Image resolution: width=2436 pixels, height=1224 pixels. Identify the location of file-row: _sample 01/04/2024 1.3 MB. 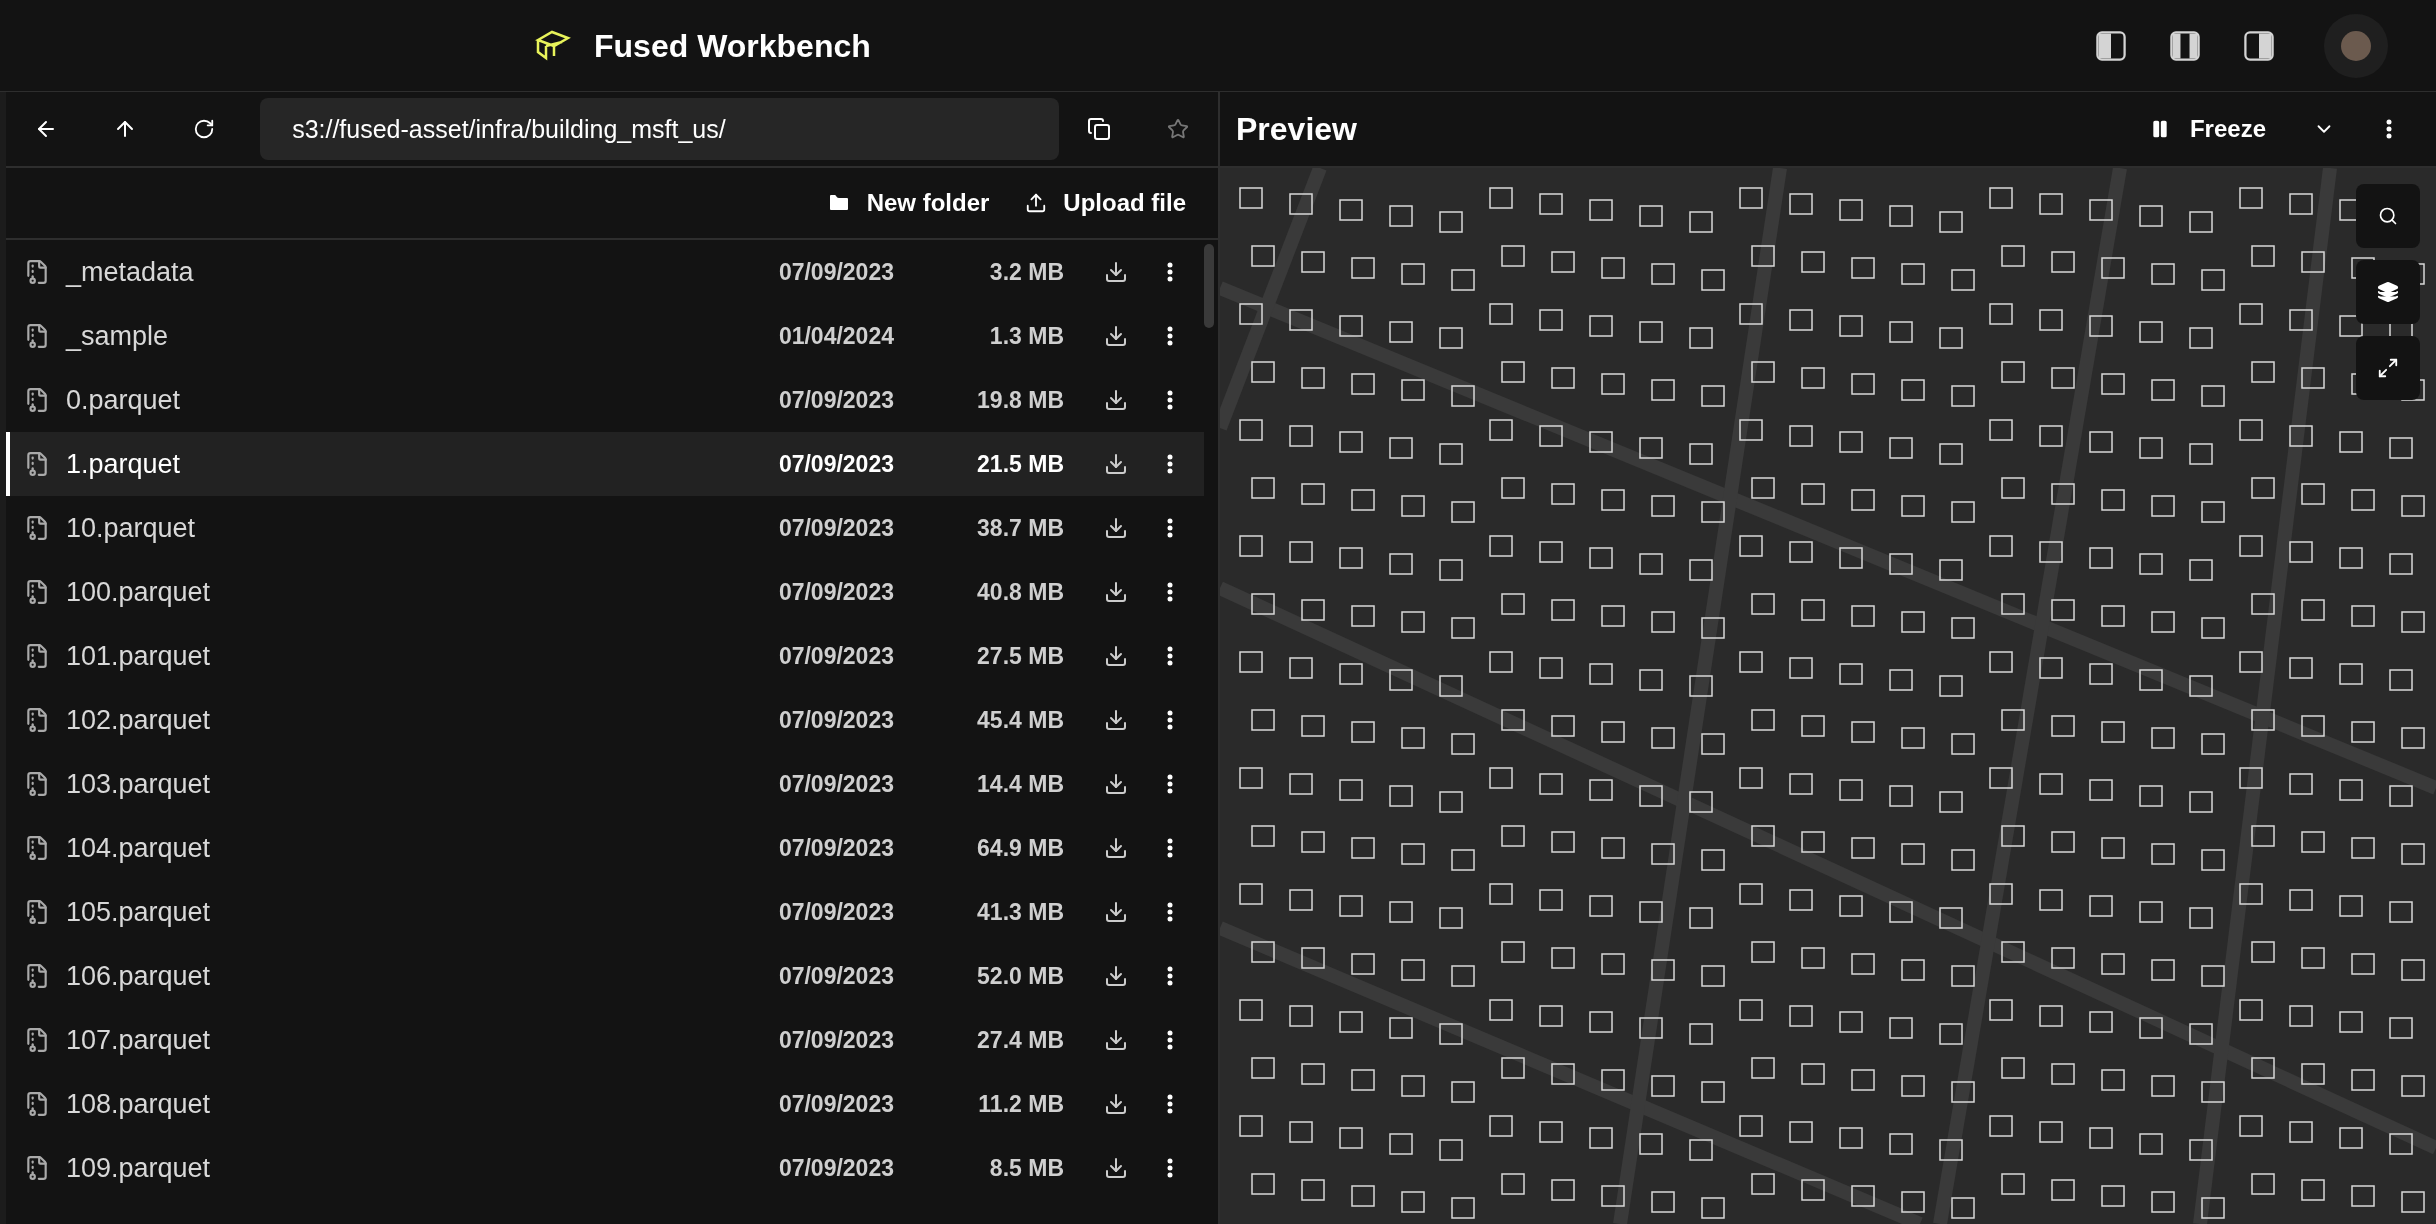
(605, 336).